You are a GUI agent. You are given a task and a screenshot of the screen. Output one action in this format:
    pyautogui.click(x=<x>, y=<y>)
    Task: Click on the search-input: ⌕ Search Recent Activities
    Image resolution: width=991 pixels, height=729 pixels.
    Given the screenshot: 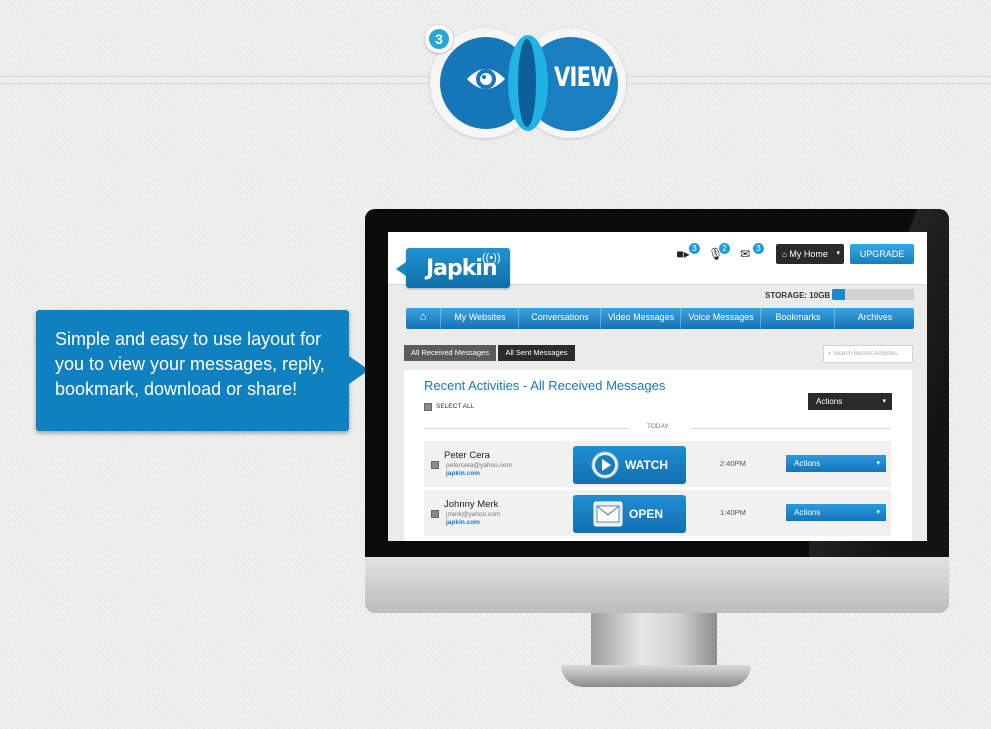 What is the action you would take?
    pyautogui.click(x=868, y=354)
    